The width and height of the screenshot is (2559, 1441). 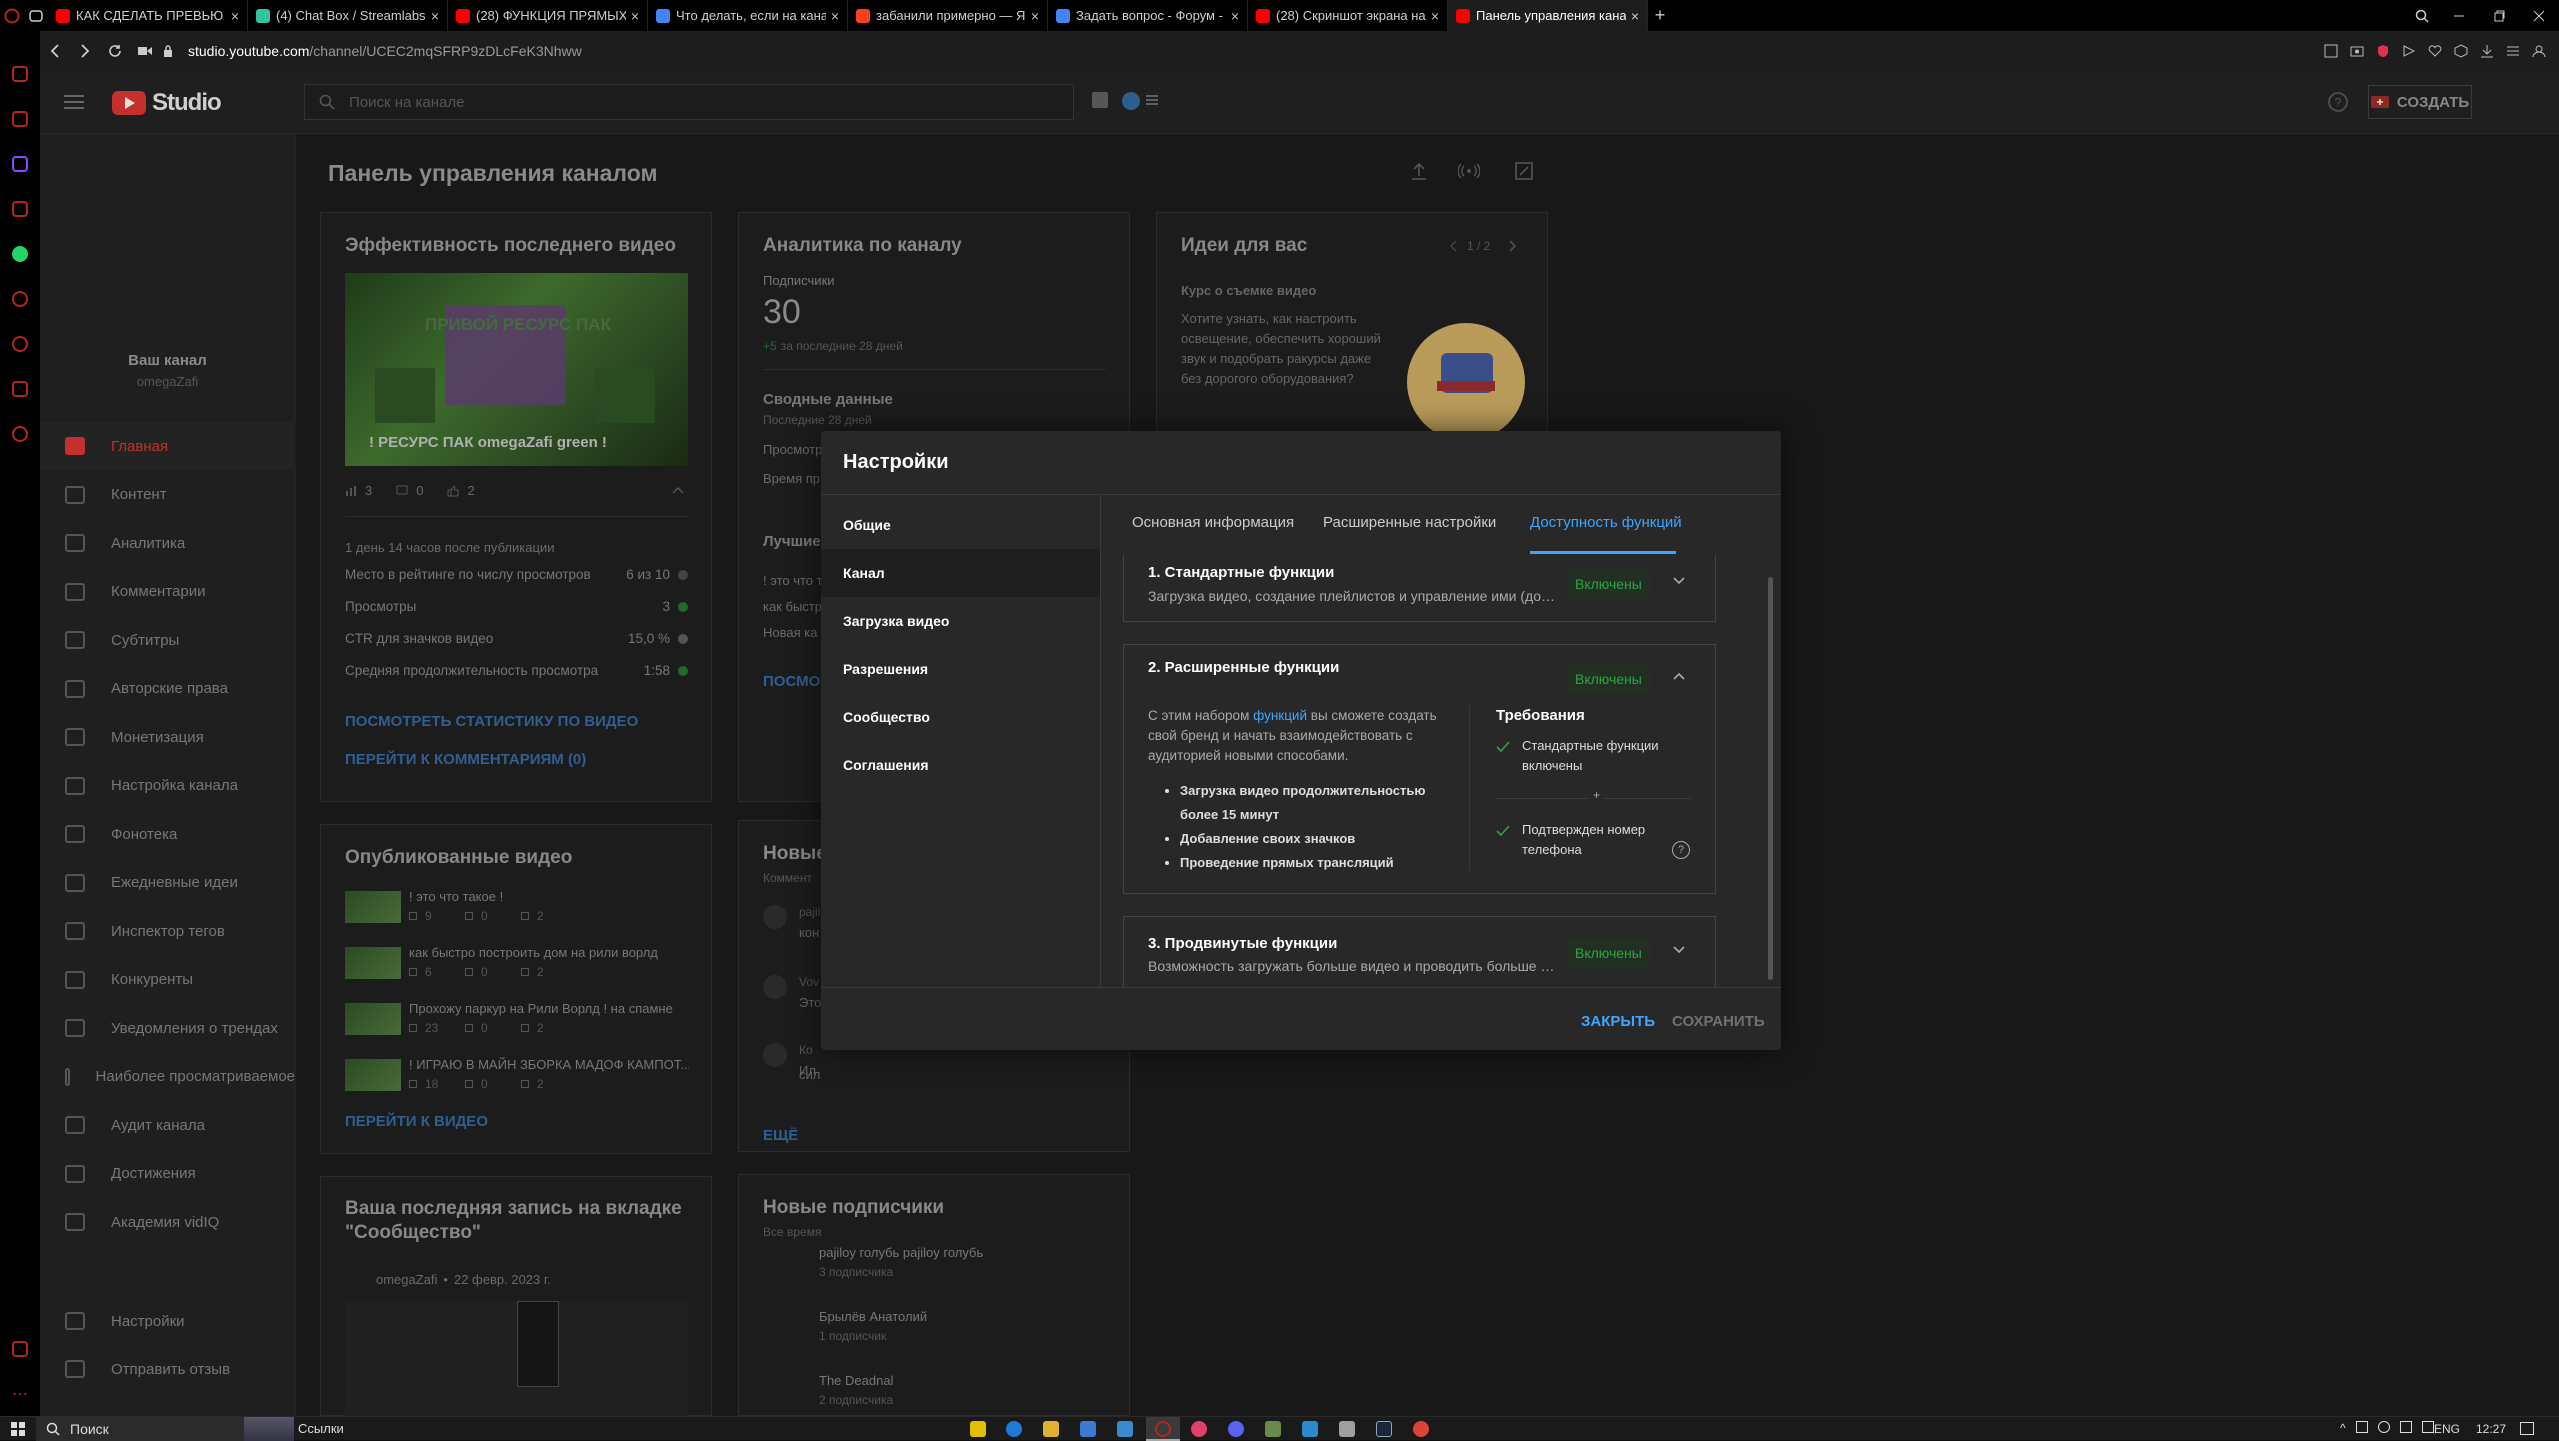 I want to click on mail-taskbar-icon, so click(x=1125, y=1429).